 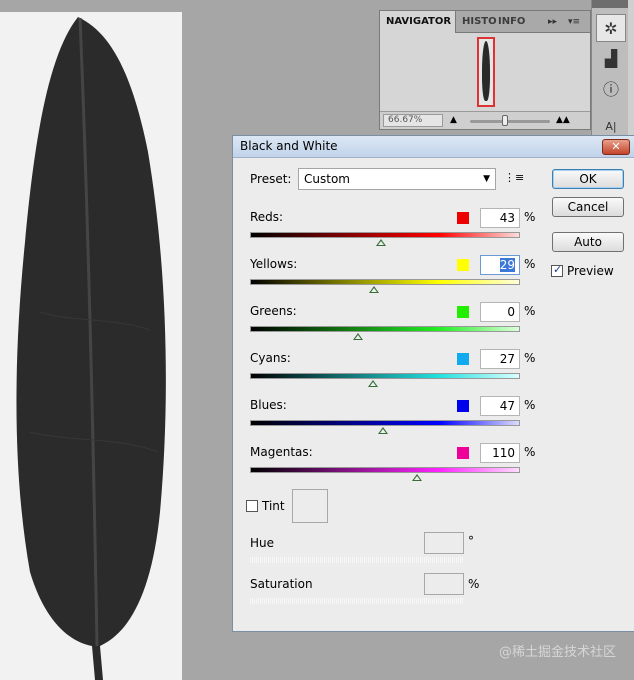 I want to click on navigator-panel: NAVIGATOR HISTO INFO ▸▸ ▾≡ 66.67% ▲ ▲▲, so click(x=485, y=70).